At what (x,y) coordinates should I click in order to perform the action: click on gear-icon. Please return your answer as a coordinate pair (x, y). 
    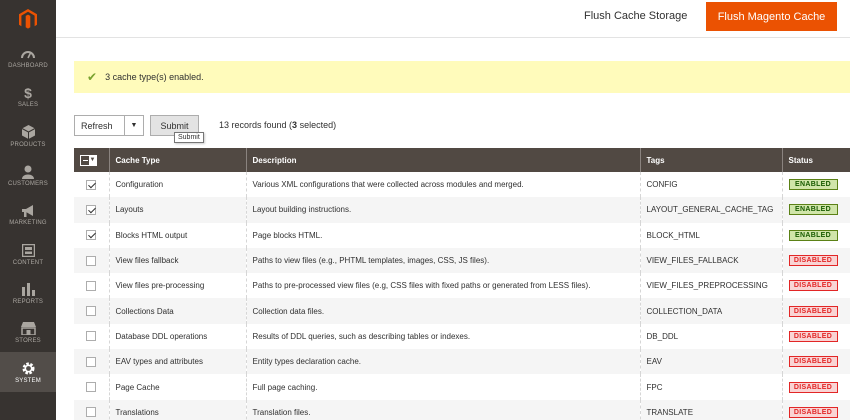
    Looking at the image, I should click on (28, 368).